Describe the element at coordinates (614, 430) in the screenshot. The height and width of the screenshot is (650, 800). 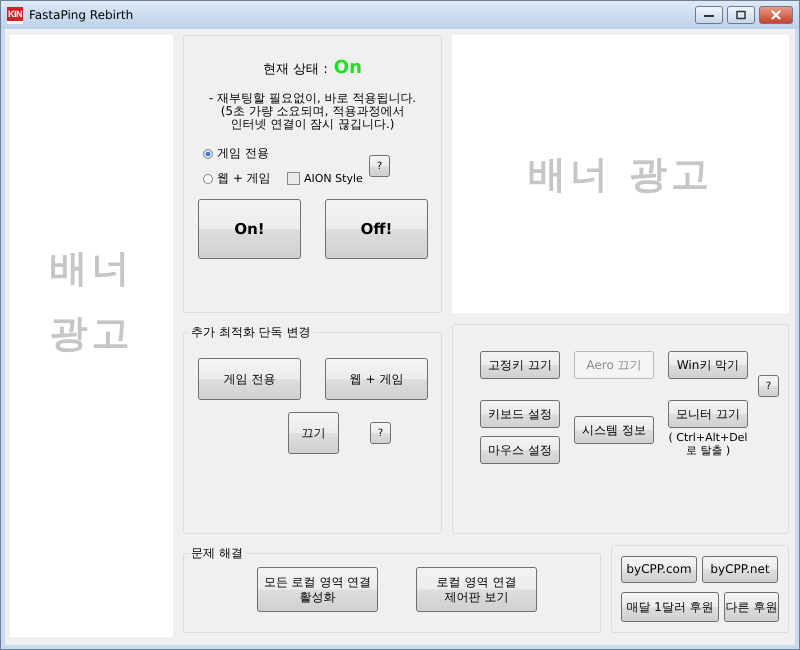
I see `tool-button: 시스템 정보` at that location.